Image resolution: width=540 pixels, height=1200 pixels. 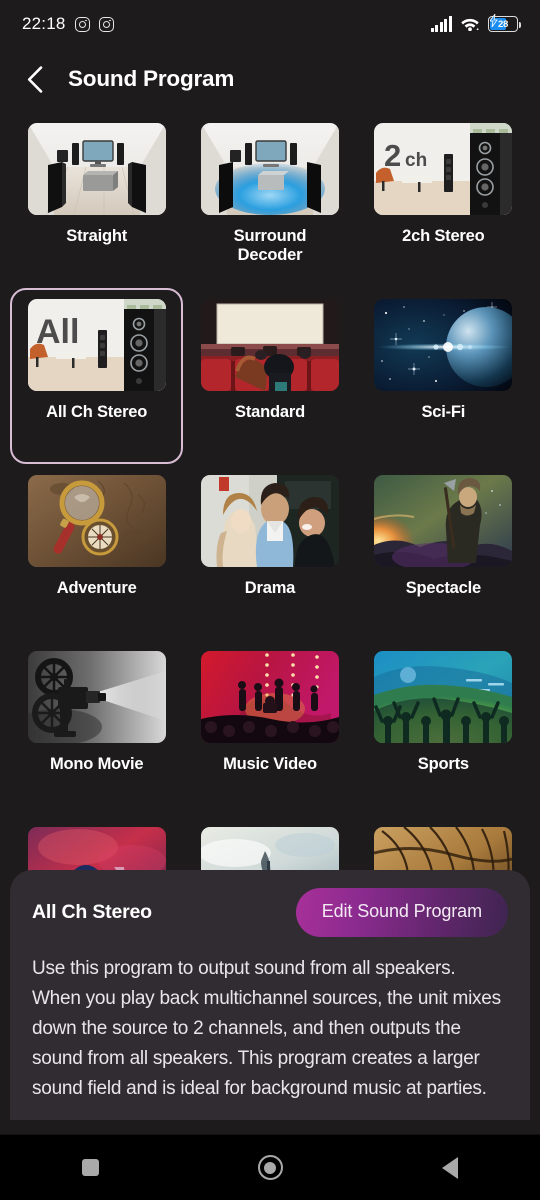 I want to click on back-button, so click(x=35, y=79).